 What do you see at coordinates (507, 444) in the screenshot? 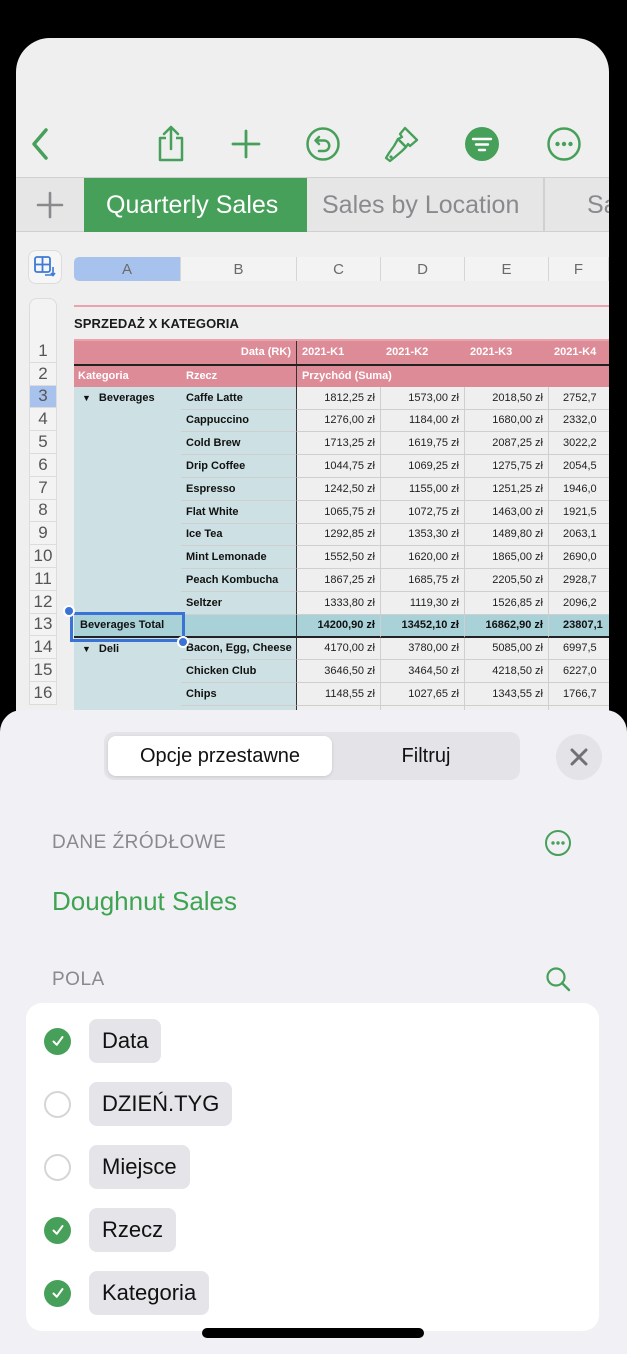
I see `value-cell: 2087,25 zł` at bounding box center [507, 444].